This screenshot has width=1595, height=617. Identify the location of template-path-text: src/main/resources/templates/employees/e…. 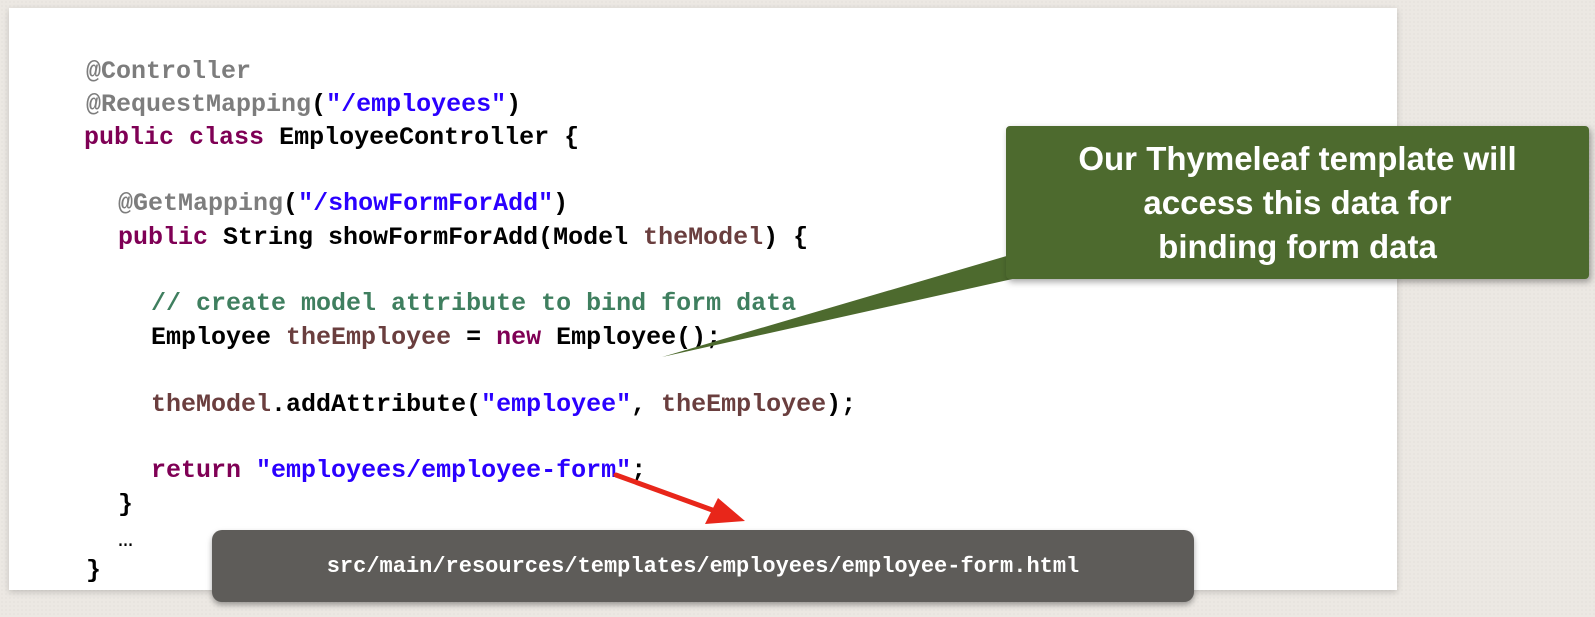
(703, 566).